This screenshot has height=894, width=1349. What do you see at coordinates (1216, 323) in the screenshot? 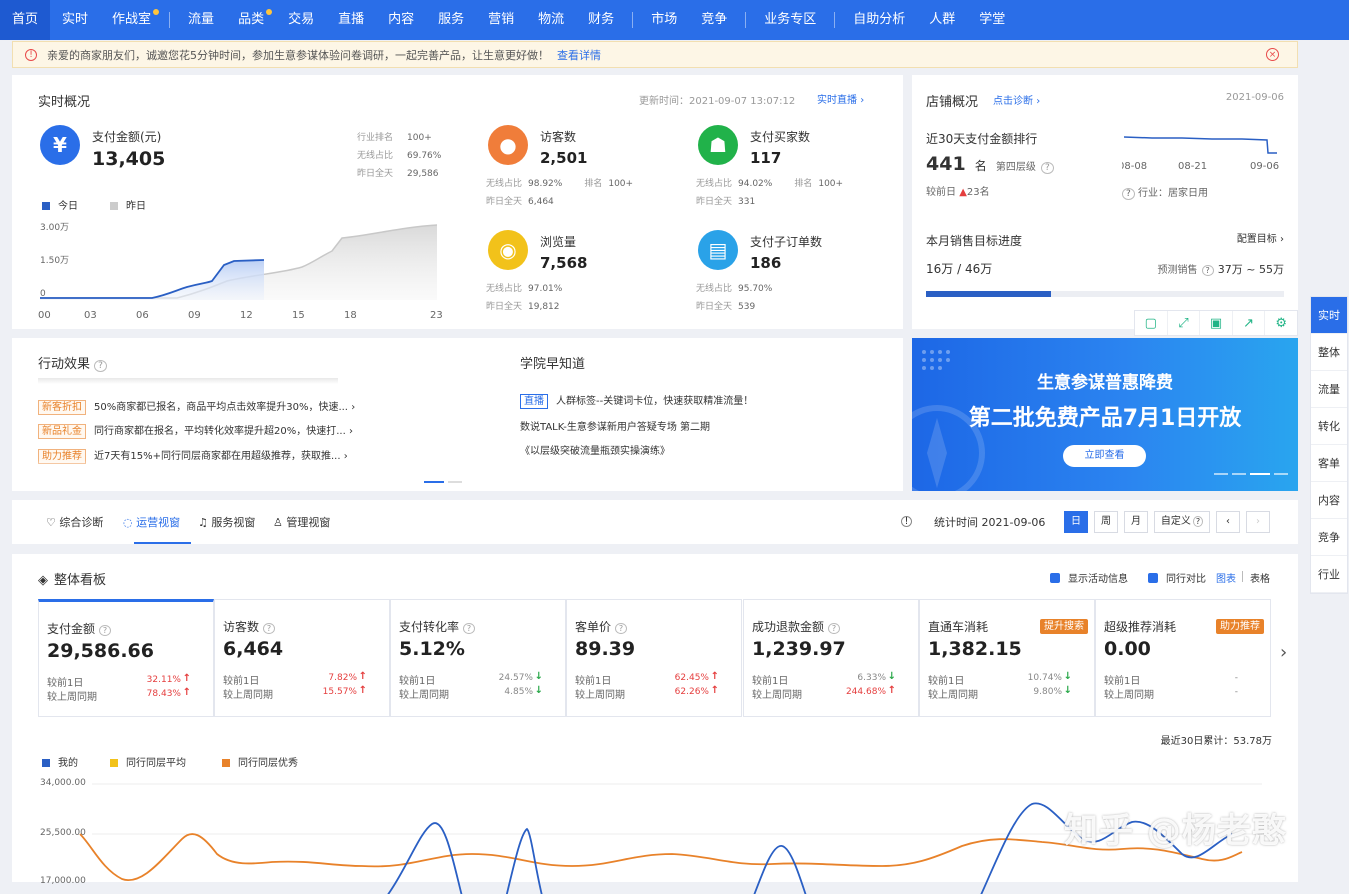
I see `save-icon: ▣` at bounding box center [1216, 323].